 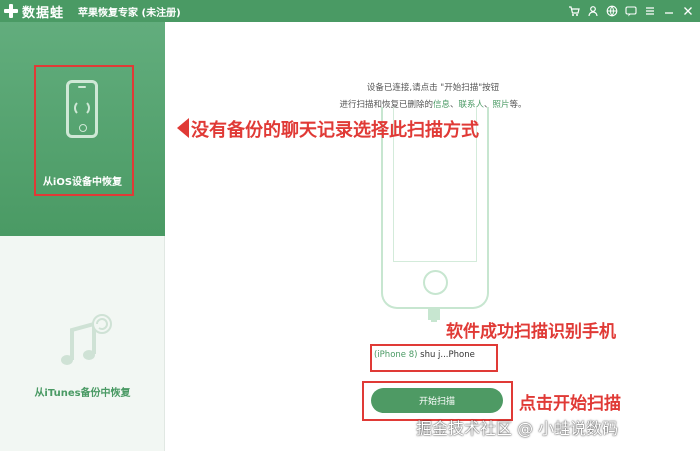 I want to click on watermark: 掘金技术社区 @ 小蛙说数码, so click(x=517, y=428).